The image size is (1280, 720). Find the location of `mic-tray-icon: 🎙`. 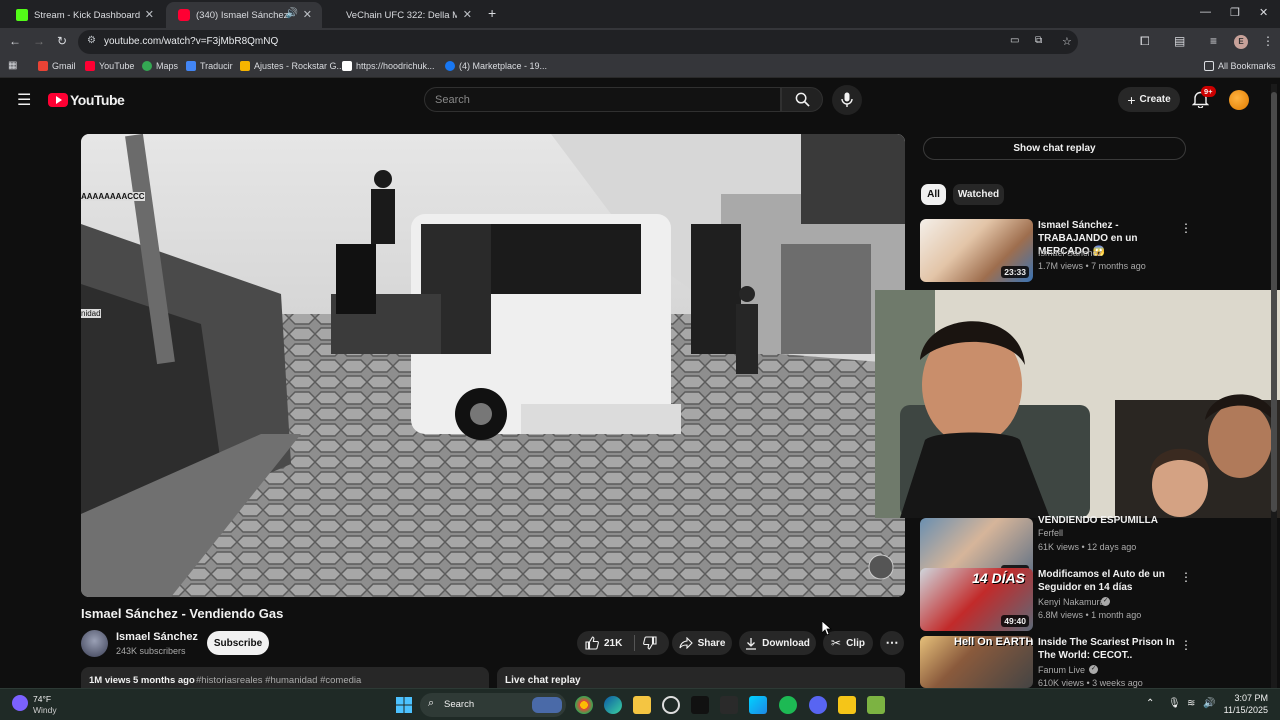

mic-tray-icon: 🎙 is located at coordinates (1174, 703).